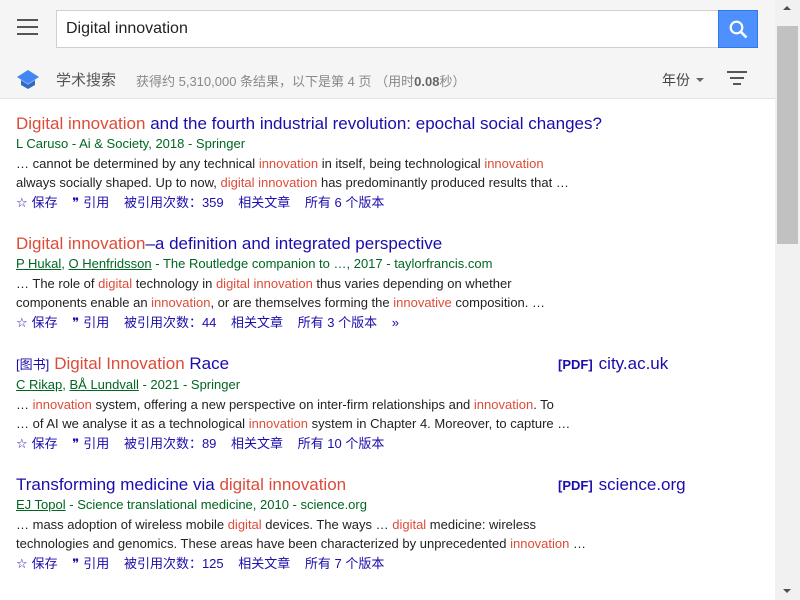 The height and width of the screenshot is (600, 800). I want to click on search-icon, so click(738, 29).